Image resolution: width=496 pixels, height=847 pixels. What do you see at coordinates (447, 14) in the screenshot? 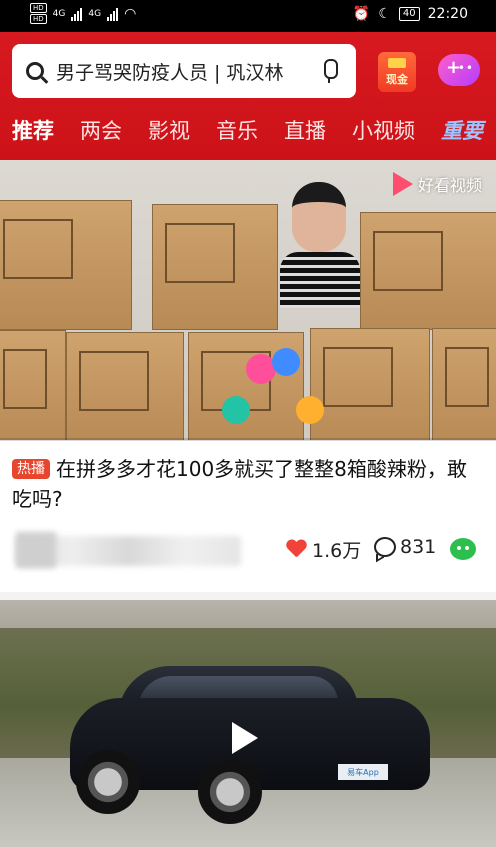
I see `clock: 22:20` at bounding box center [447, 14].